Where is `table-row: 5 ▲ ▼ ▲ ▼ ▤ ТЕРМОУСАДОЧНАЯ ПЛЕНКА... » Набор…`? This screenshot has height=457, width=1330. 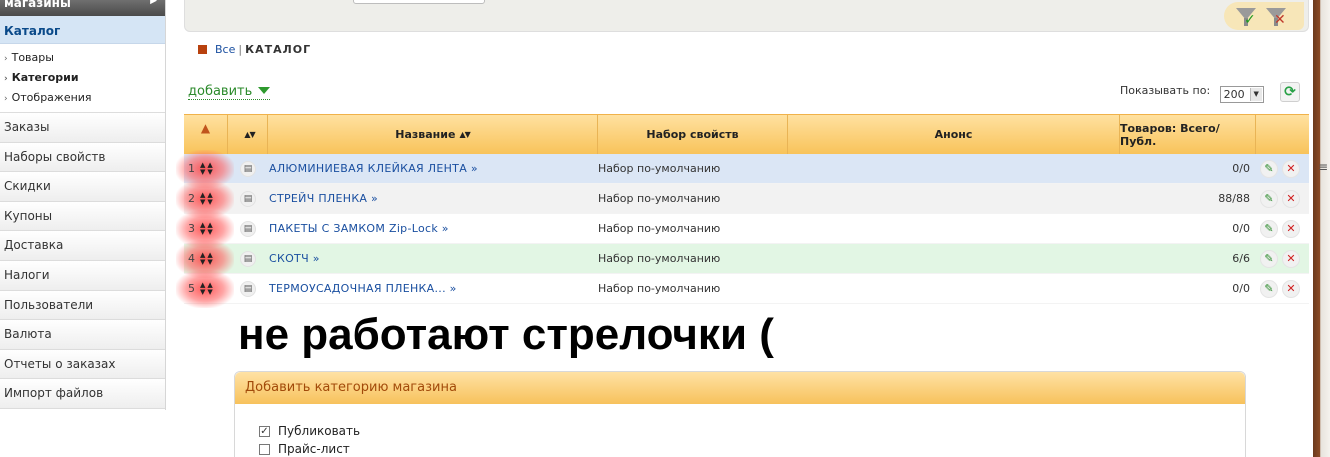 table-row: 5 ▲ ▼ ▲ ▼ ▤ ТЕРМОУСАДОЧНАЯ ПЛЕНКА... » Набор… is located at coordinates (742, 288).